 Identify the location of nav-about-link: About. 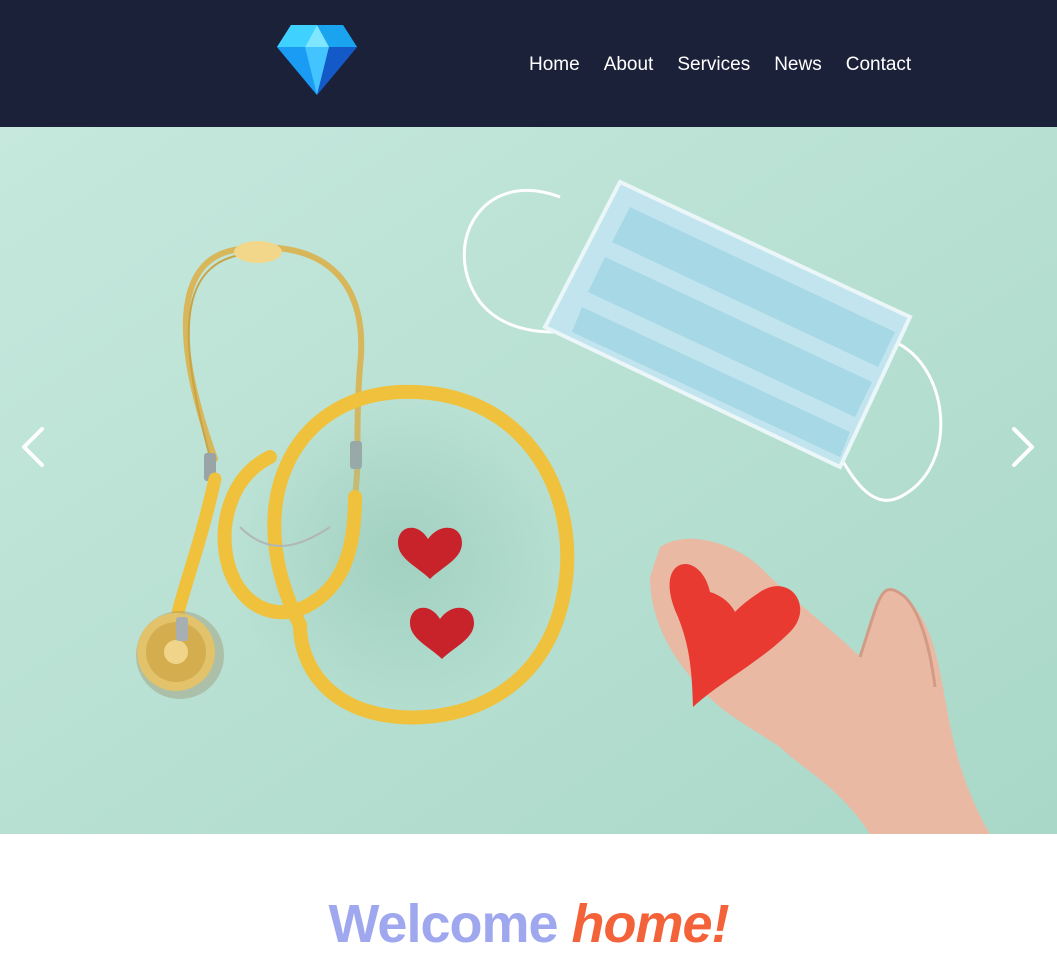
(629, 65).